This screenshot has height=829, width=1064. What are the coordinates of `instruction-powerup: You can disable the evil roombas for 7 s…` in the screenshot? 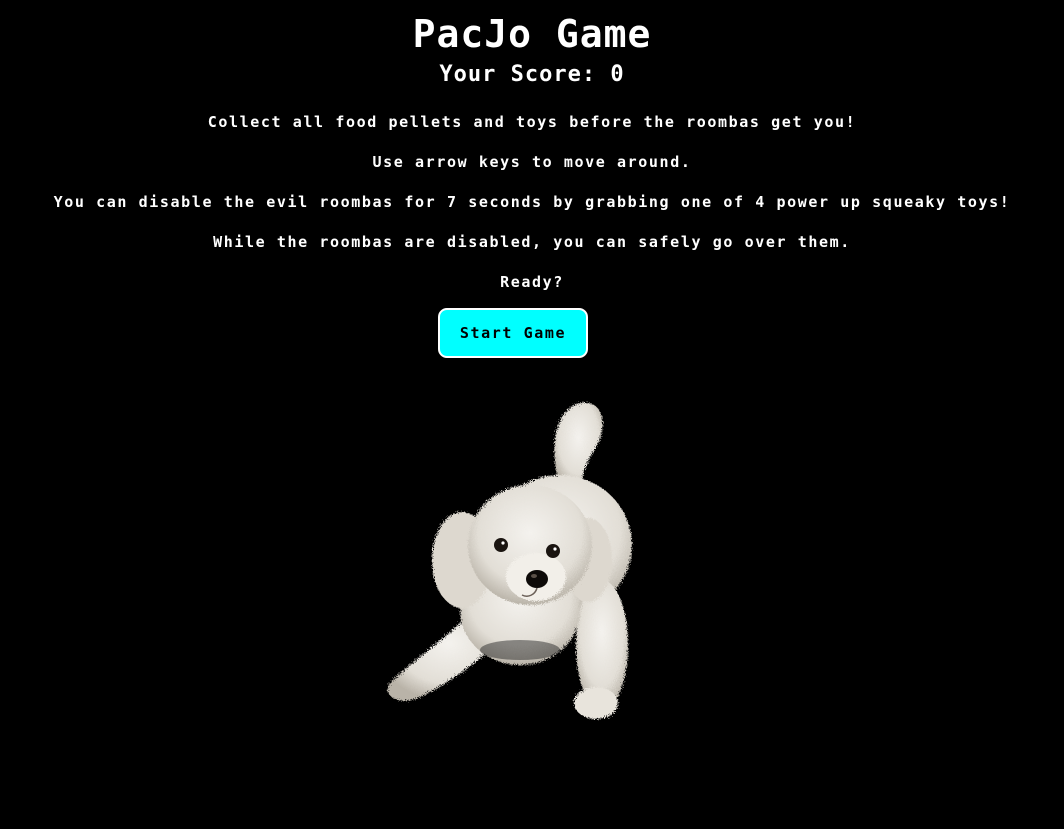 It's located at (532, 202).